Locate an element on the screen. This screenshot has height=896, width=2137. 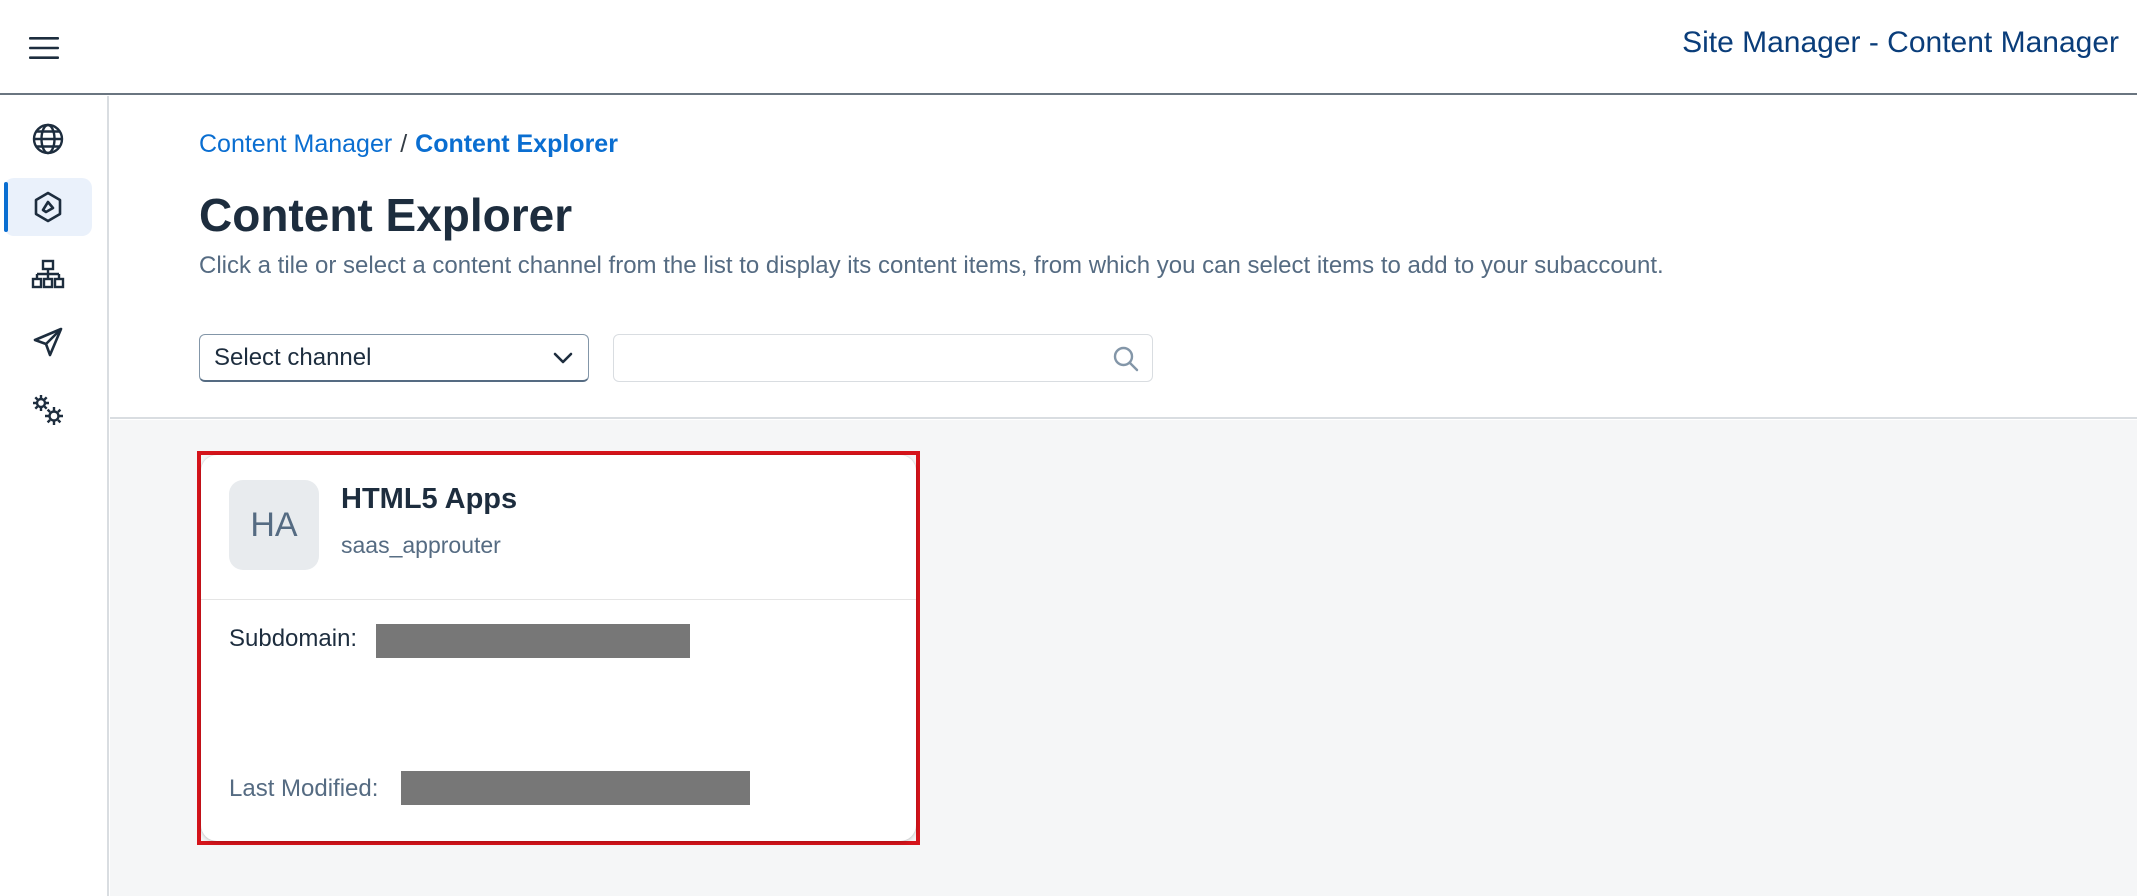
page-title: Content Explorer is located at coordinates (386, 215).